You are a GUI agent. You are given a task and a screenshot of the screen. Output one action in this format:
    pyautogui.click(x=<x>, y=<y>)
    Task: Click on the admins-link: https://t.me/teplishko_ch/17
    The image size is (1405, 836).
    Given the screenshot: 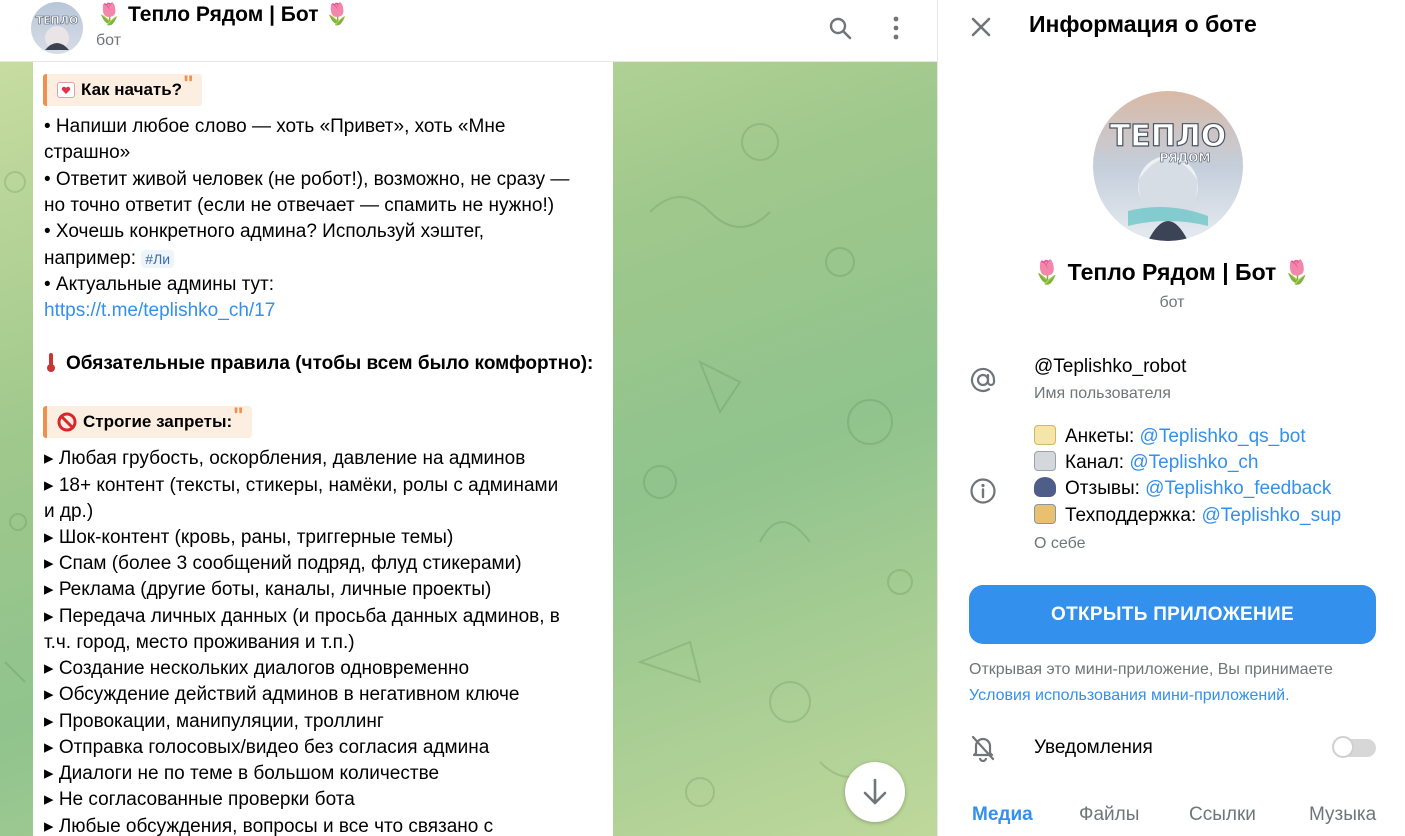 What is the action you would take?
    pyautogui.click(x=159, y=311)
    